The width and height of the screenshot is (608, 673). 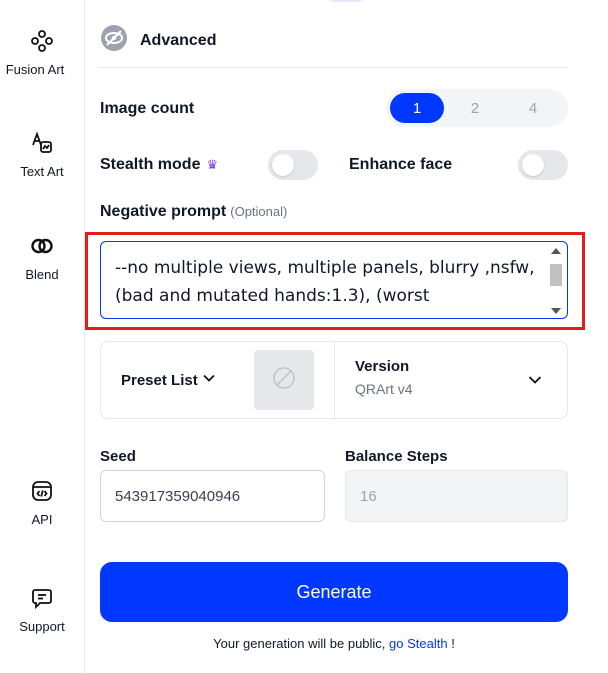 What do you see at coordinates (114, 40) in the screenshot?
I see `eye-off-icon` at bounding box center [114, 40].